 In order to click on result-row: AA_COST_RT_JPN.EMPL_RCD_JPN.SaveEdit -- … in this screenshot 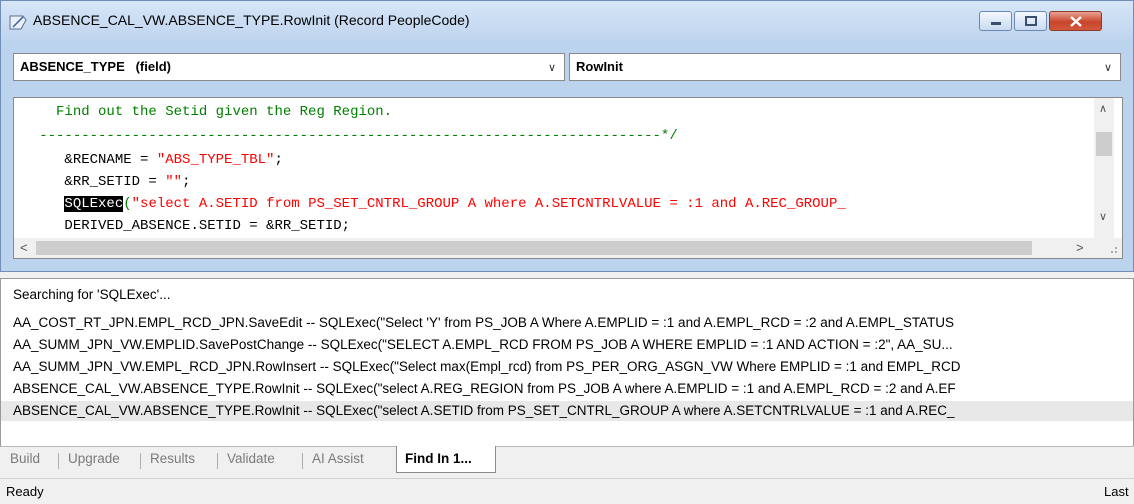, I will do `click(567, 323)`.